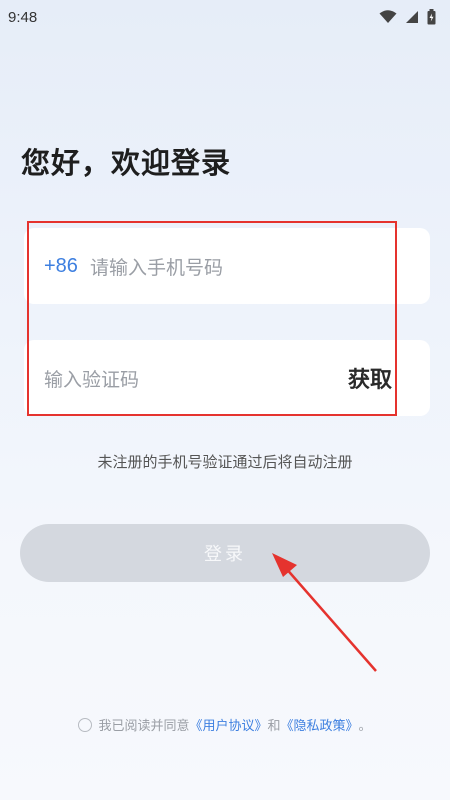 This screenshot has width=450, height=800. Describe the element at coordinates (61, 266) in the screenshot. I see `country-code: +86` at that location.